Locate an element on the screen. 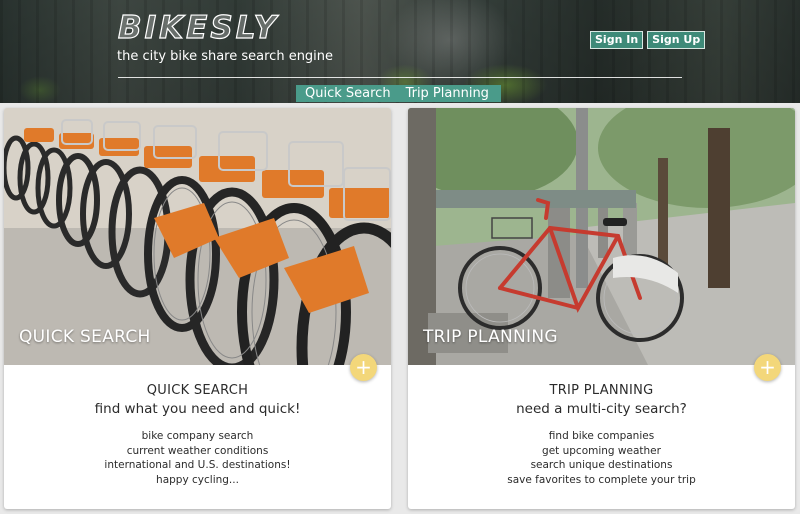  quick-search-heading: QUICK SEARCH is located at coordinates (197, 390).